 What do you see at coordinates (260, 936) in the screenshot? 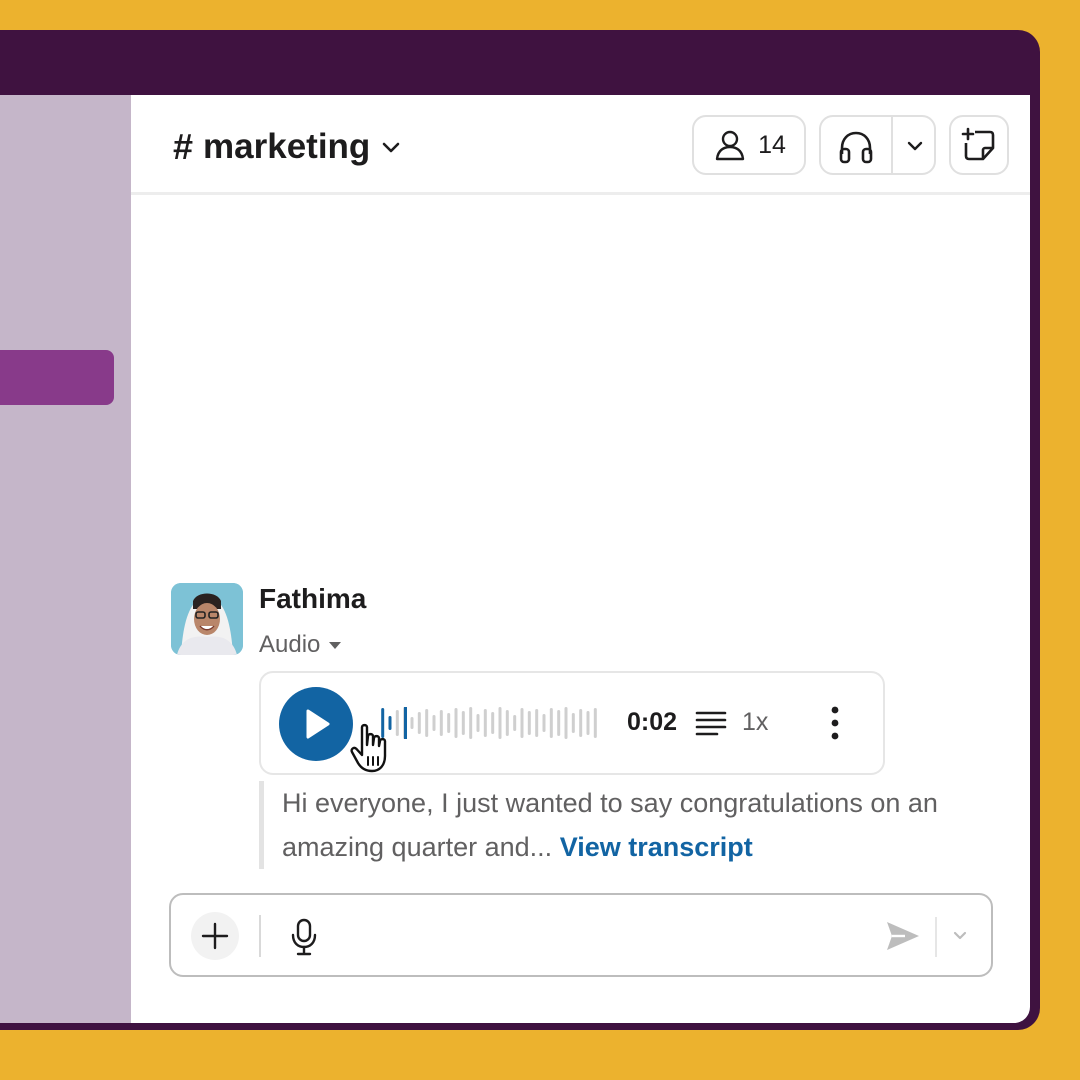
I see `composer-divider` at bounding box center [260, 936].